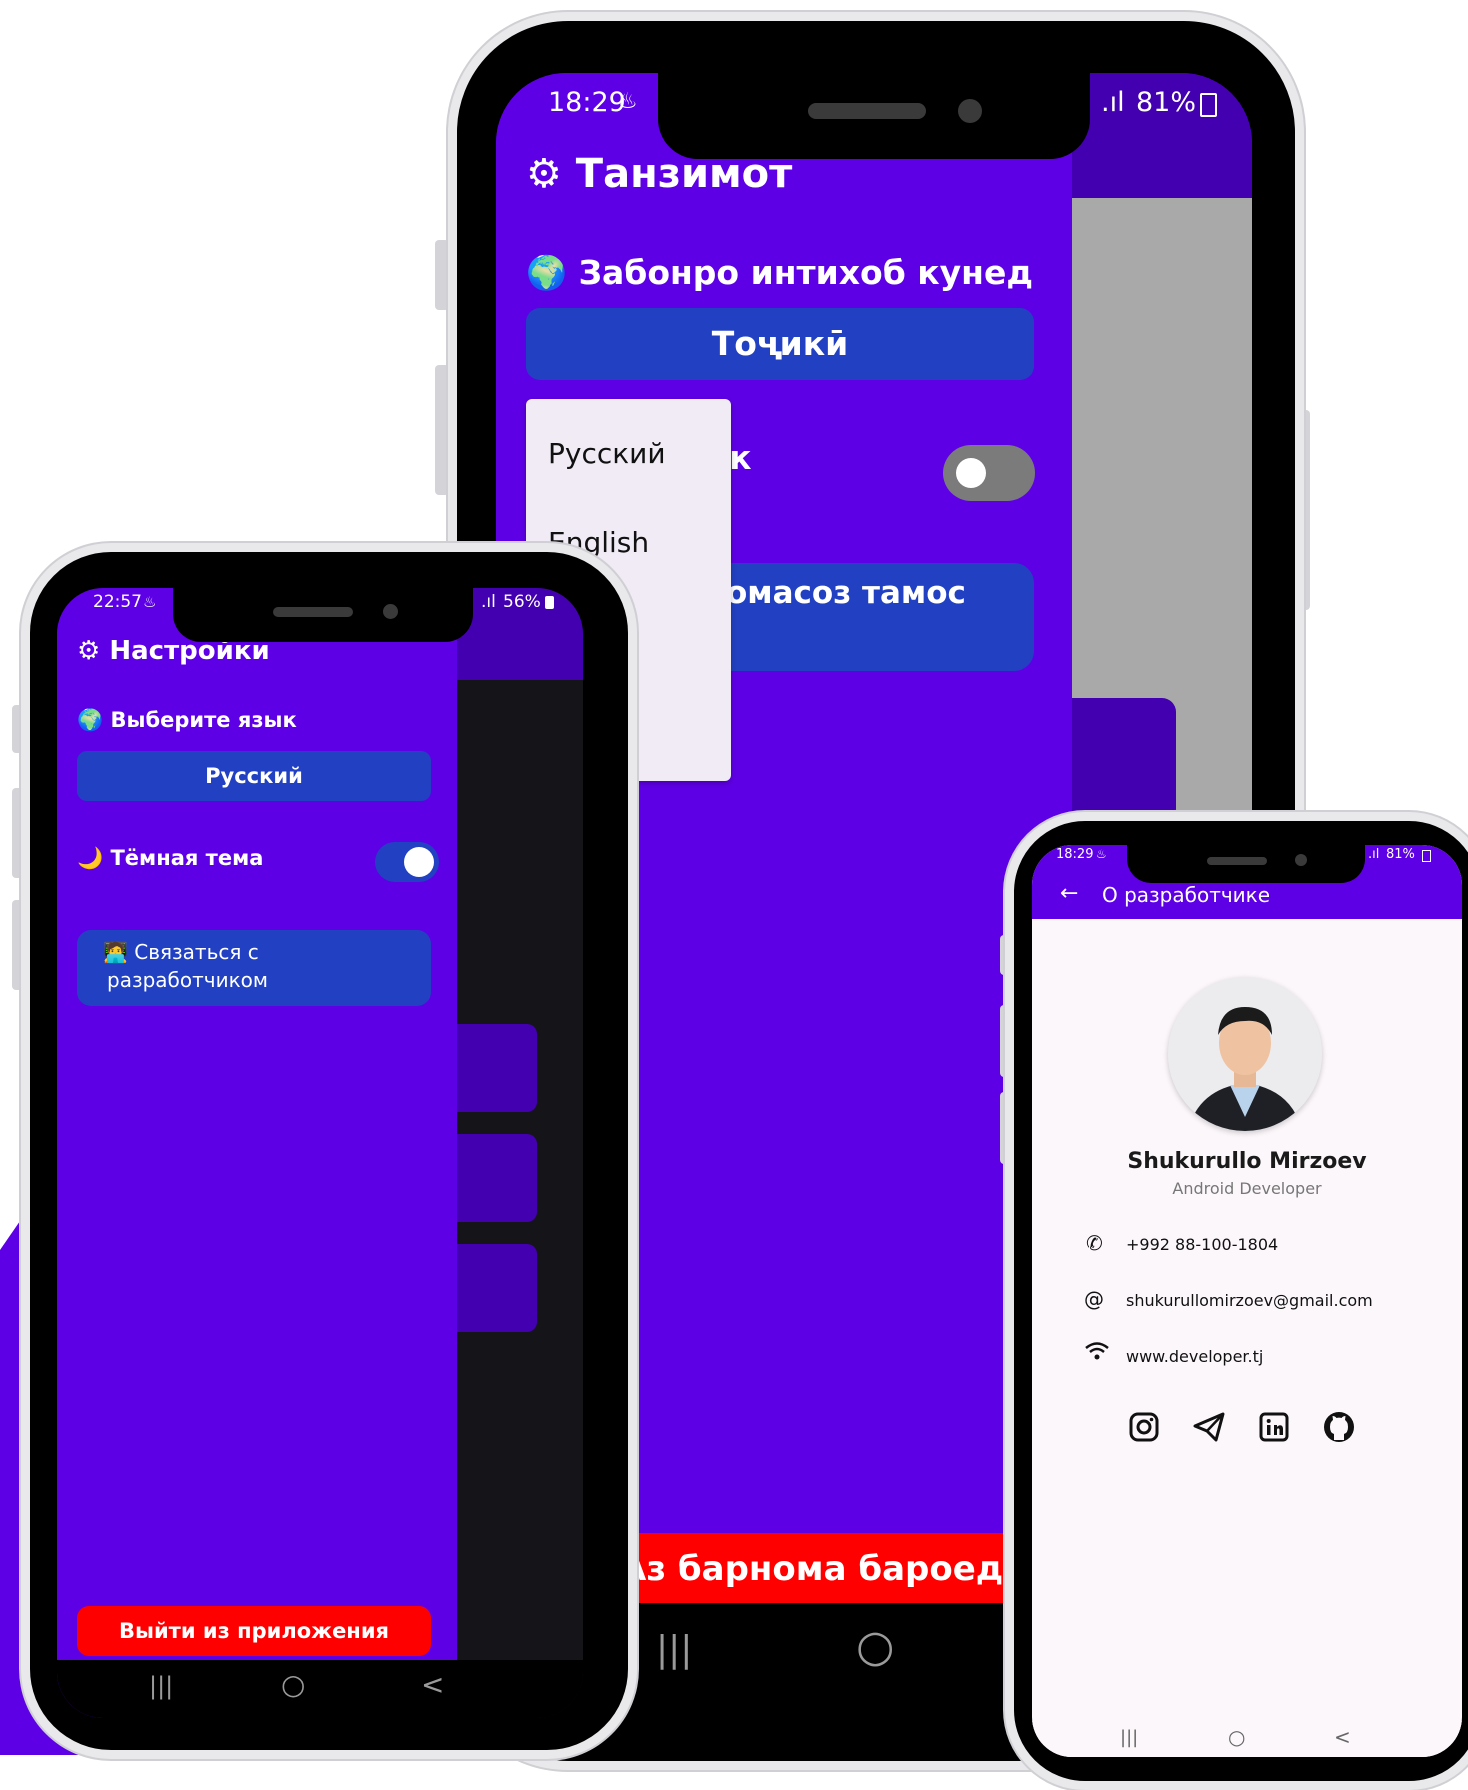  What do you see at coordinates (181, 952) in the screenshot?
I see `contact-label-line1: 🧑‍💻 Связаться с` at bounding box center [181, 952].